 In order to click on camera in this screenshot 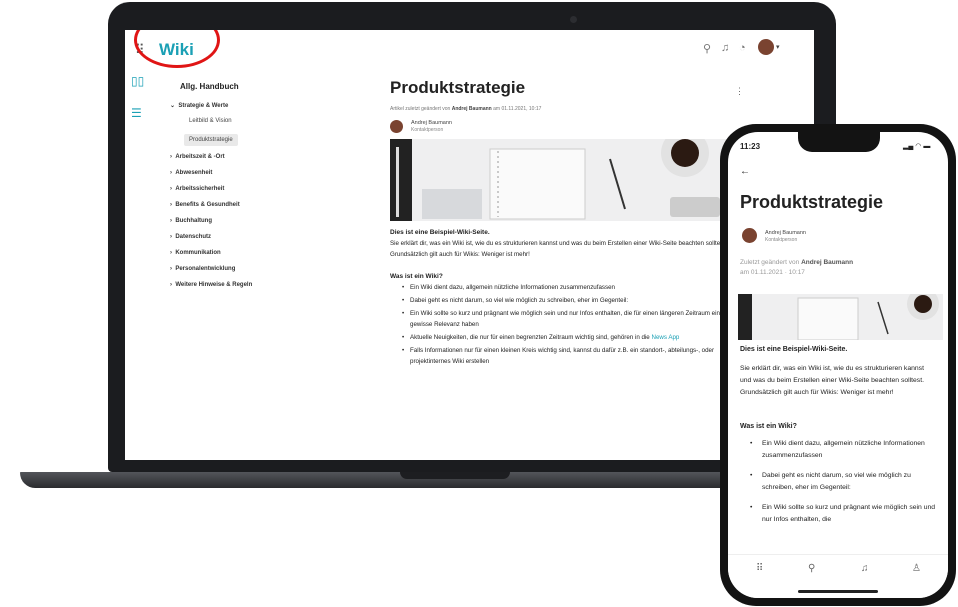, I will do `click(573, 19)`.